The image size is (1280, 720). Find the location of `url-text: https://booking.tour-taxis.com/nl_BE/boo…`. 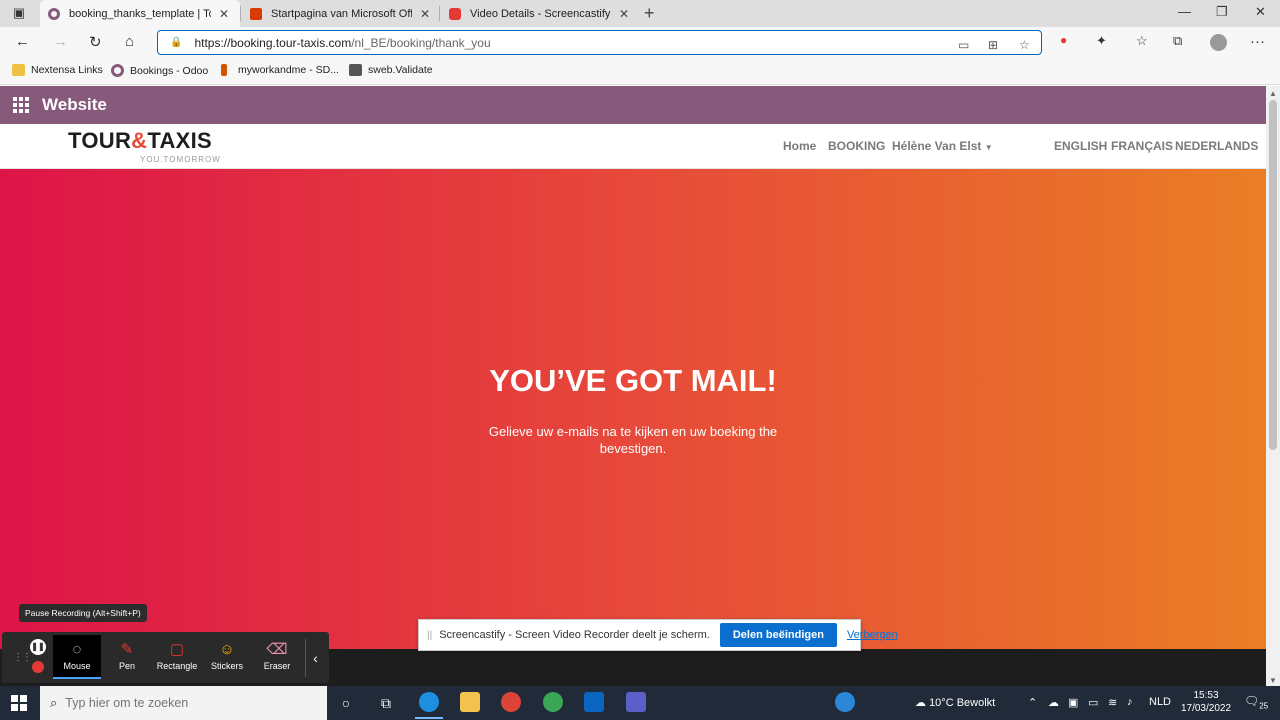

url-text: https://booking.tour-taxis.com/nl_BE/boo… is located at coordinates (342, 43).